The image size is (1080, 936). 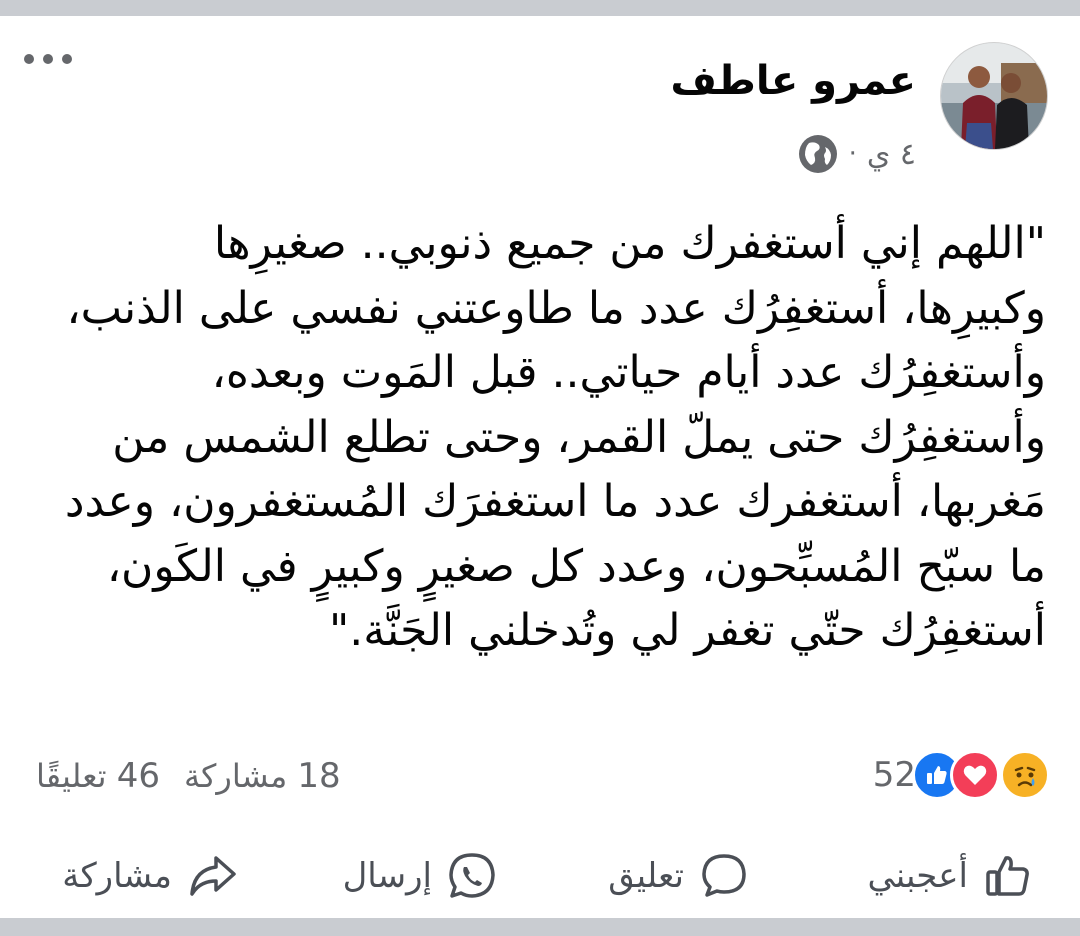 I want to click on reactions-count: 52, so click(x=894, y=775).